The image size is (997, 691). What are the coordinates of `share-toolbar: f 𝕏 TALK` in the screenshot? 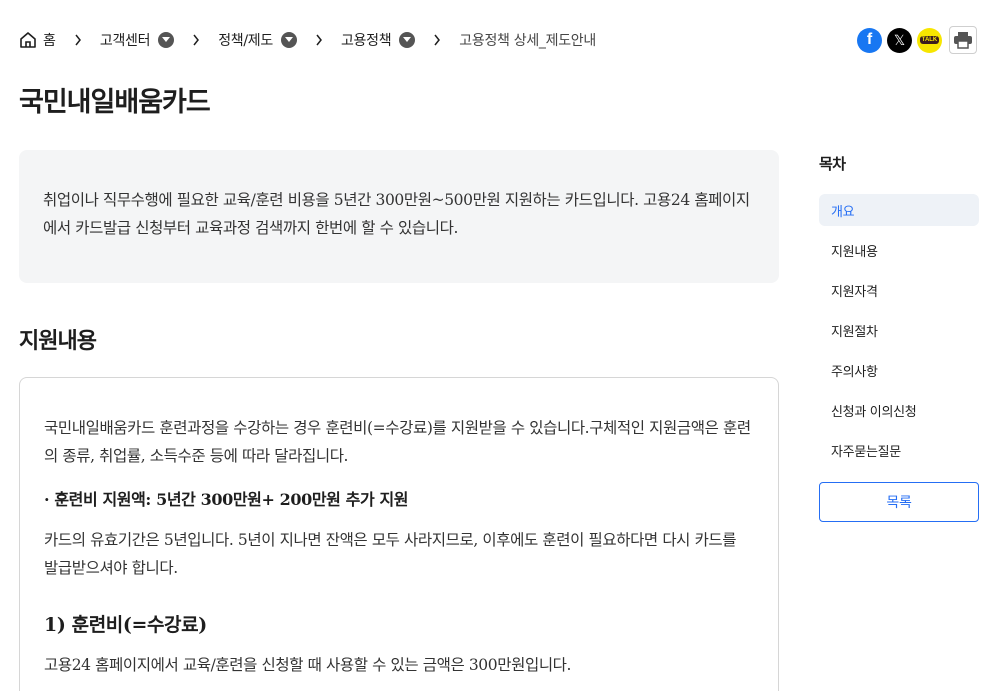 It's located at (917, 40).